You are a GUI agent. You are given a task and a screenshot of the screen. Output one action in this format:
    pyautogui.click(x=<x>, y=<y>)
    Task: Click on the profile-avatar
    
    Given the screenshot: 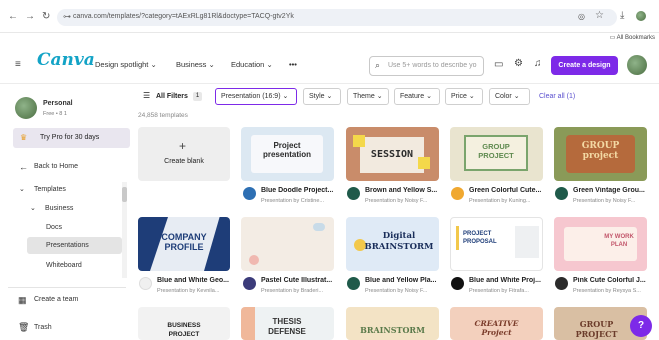 What is the action you would take?
    pyautogui.click(x=641, y=16)
    